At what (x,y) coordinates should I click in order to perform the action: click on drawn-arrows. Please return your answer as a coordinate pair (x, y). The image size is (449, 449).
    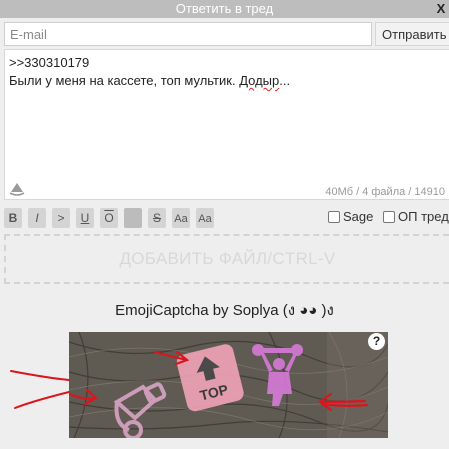
    Looking at the image, I should click on (219, 381).